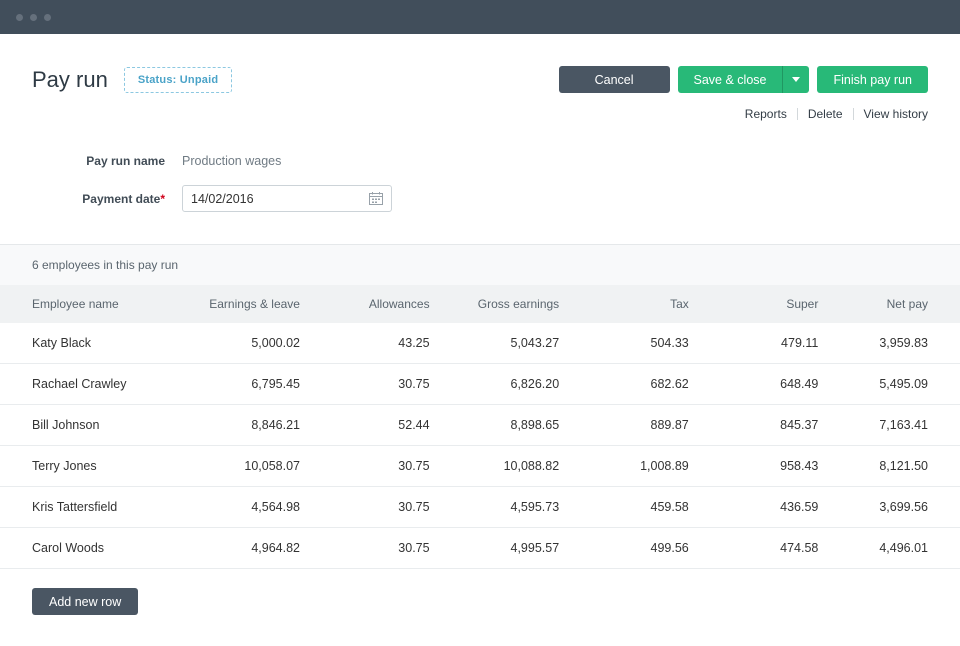 This screenshot has width=960, height=646. What do you see at coordinates (247, 425) in the screenshot?
I see `amount-cell: 8,846.21` at bounding box center [247, 425].